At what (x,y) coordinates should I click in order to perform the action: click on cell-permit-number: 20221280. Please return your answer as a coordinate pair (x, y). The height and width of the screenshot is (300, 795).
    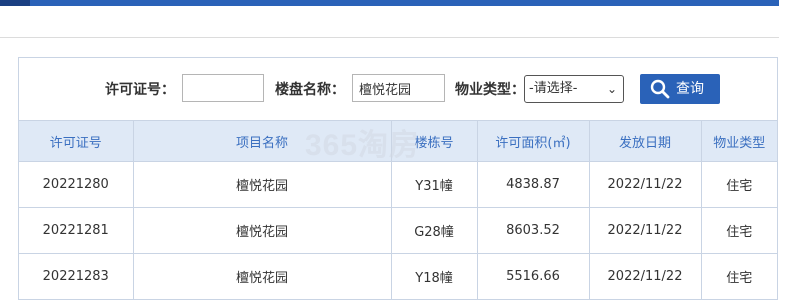
    Looking at the image, I should click on (76, 184).